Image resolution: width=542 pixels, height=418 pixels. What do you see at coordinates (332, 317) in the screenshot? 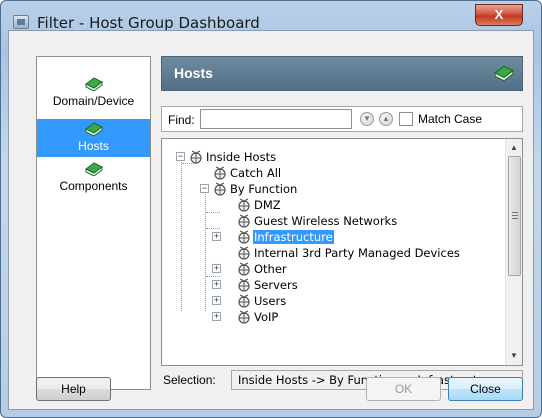
I see `tree-item-voip: + VoIP` at bounding box center [332, 317].